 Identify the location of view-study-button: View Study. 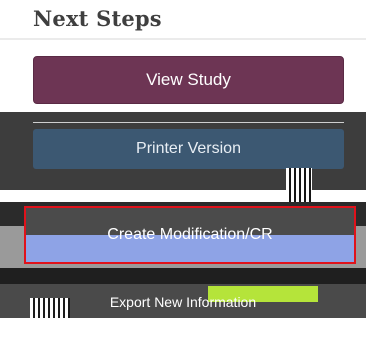
(188, 80).